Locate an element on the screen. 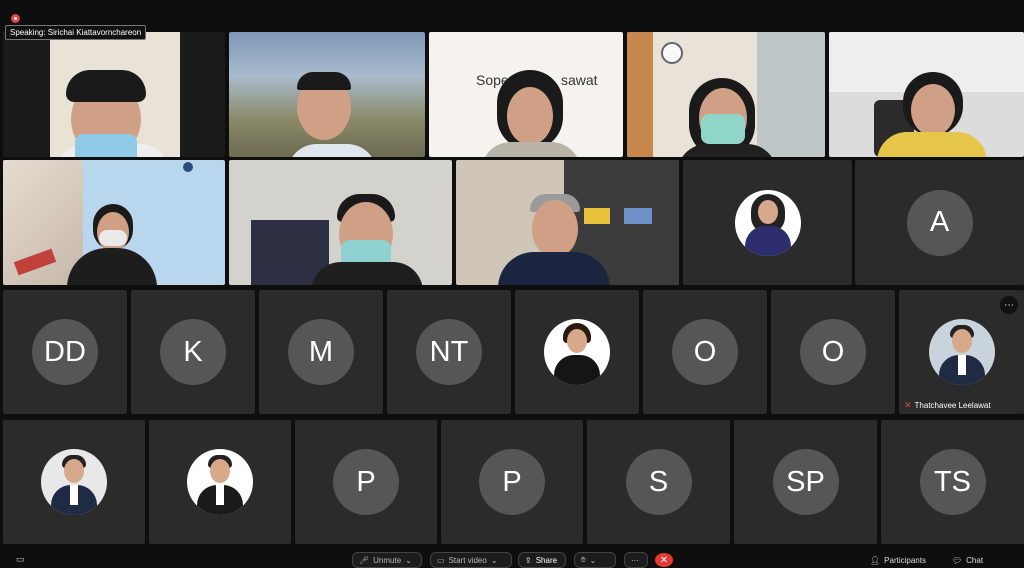  share-screen-icon: ⇪ is located at coordinates (528, 560).